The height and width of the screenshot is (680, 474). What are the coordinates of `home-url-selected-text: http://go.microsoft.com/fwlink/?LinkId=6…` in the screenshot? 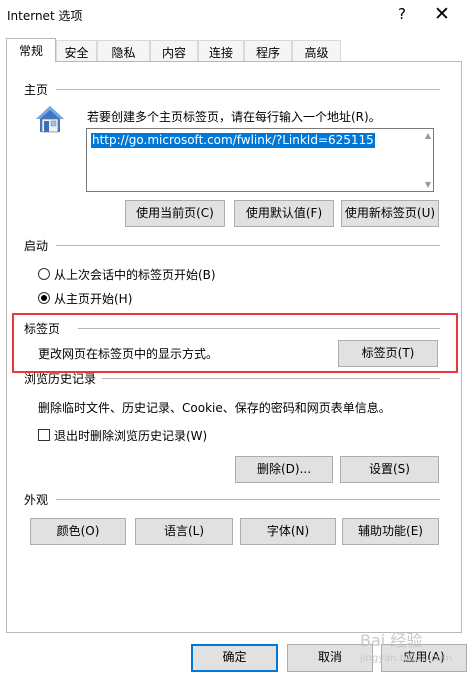 It's located at (233, 140).